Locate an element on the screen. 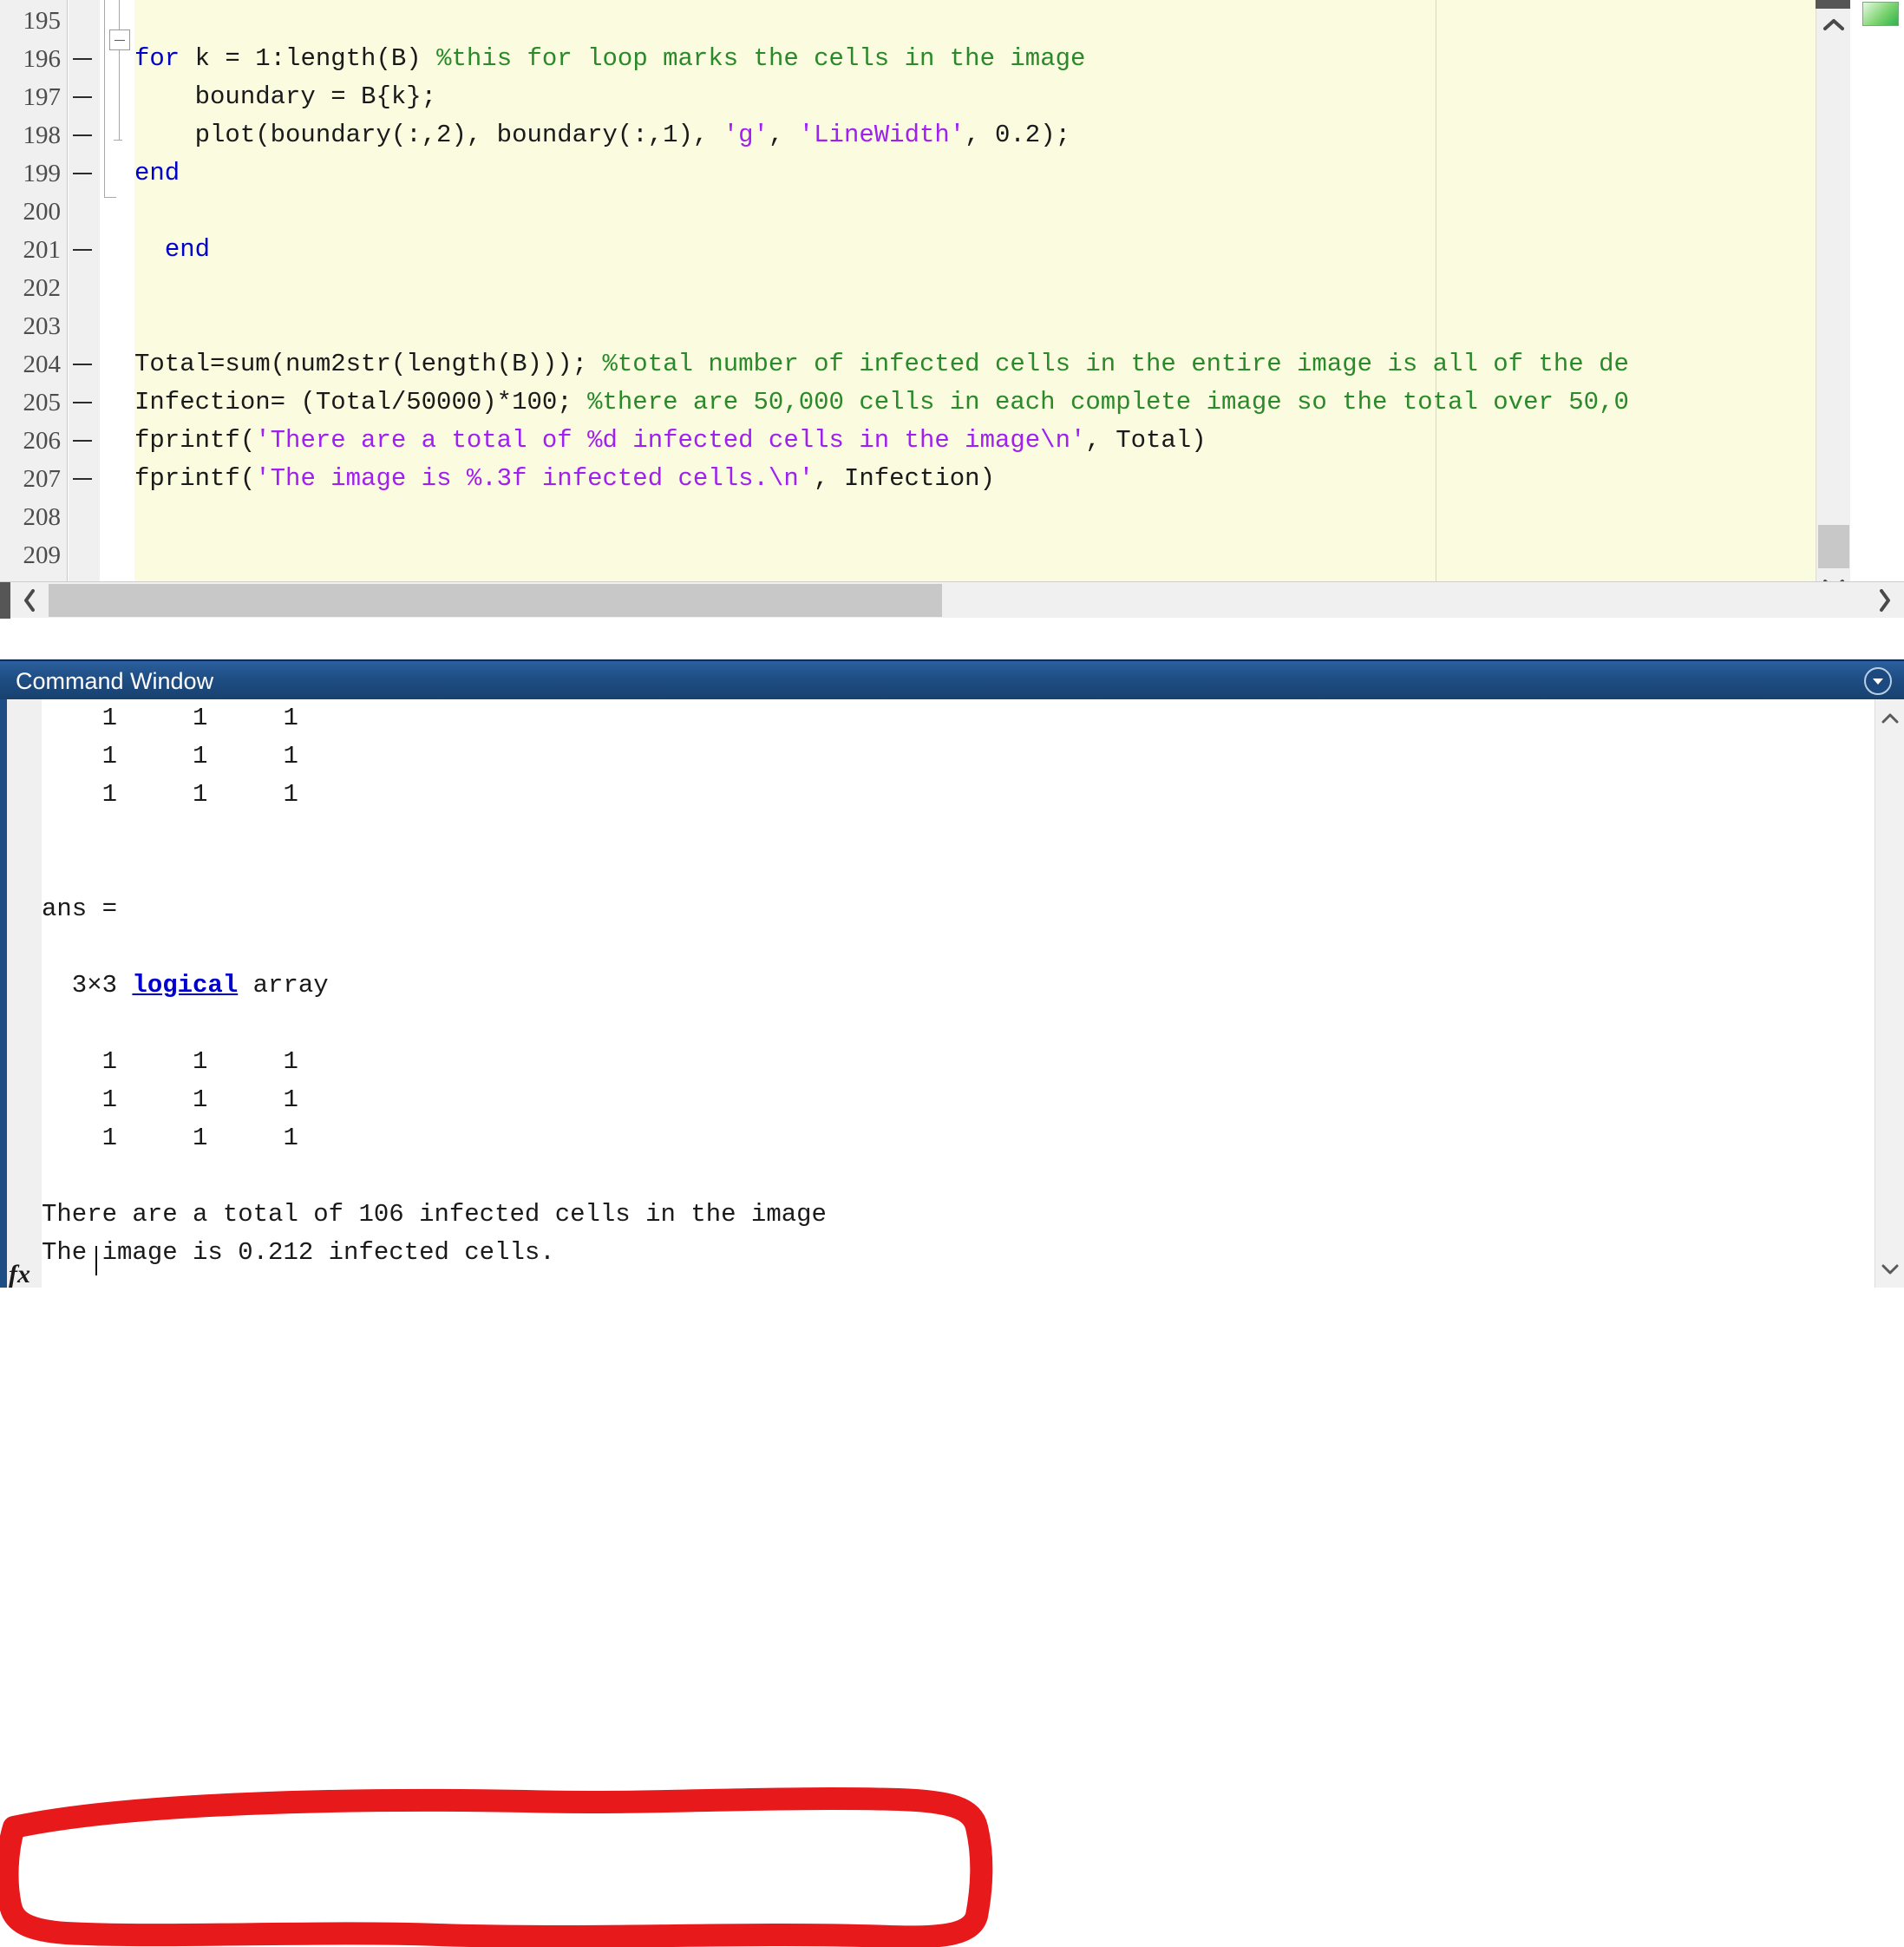 The height and width of the screenshot is (1947, 1904). code-keyword: for is located at coordinates (157, 58).